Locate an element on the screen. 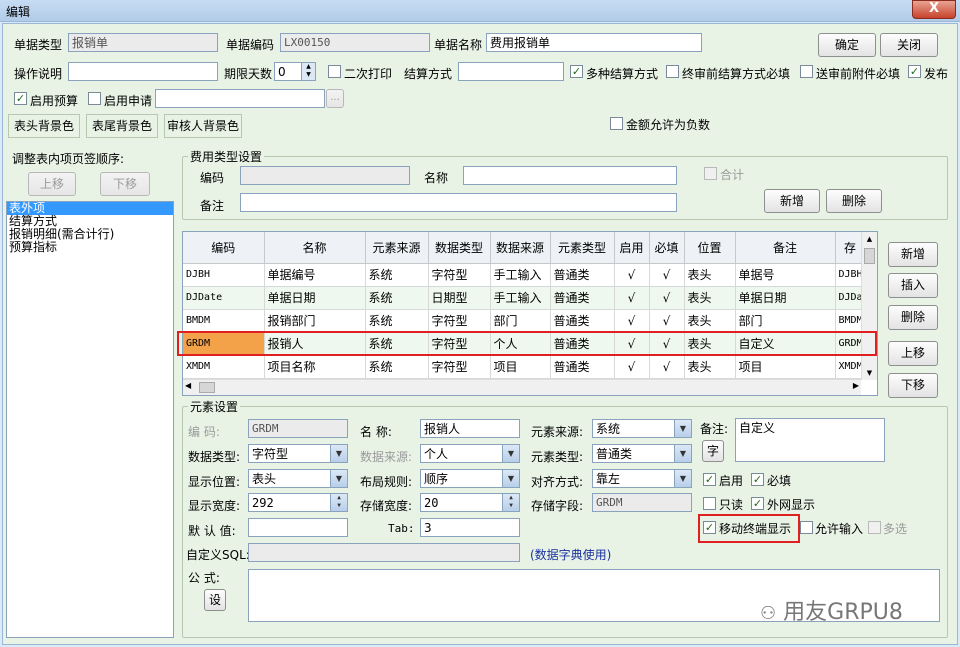 This screenshot has height=647, width=960. doc-type-field: 报销单 is located at coordinates (143, 42).